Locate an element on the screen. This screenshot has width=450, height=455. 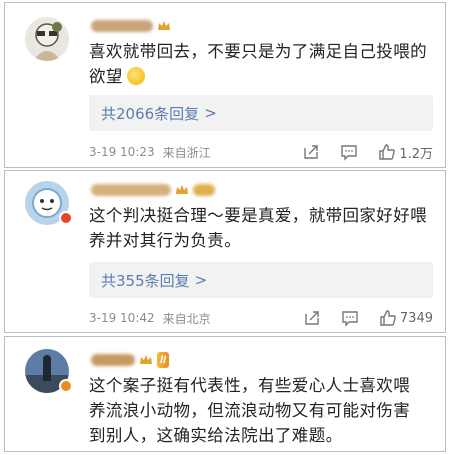
like-button: 1.2万 is located at coordinates (405, 152).